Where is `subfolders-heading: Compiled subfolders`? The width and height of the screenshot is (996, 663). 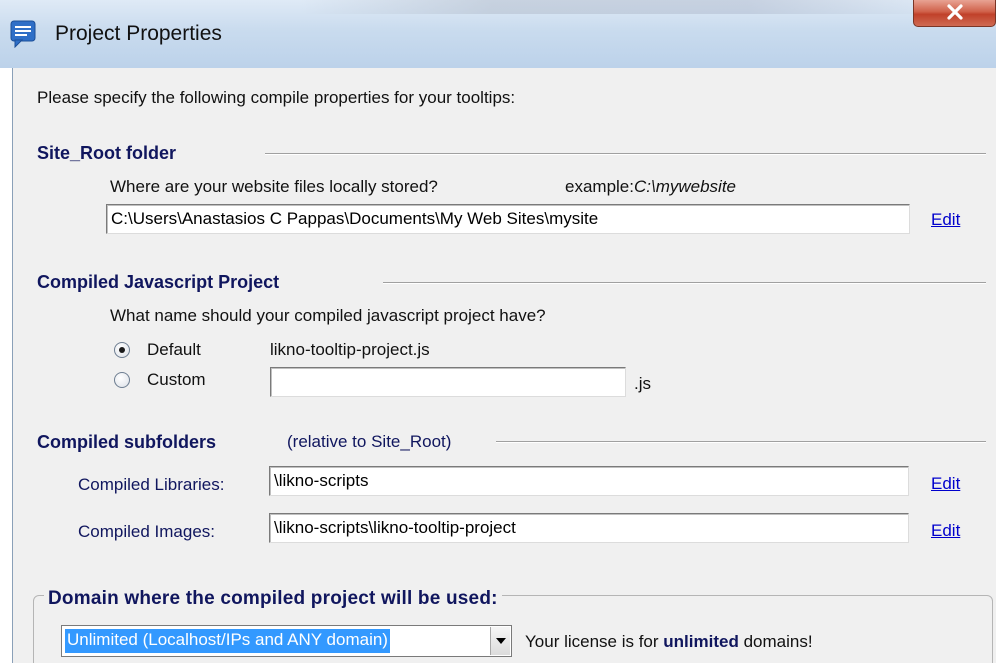
subfolders-heading: Compiled subfolders is located at coordinates (127, 442).